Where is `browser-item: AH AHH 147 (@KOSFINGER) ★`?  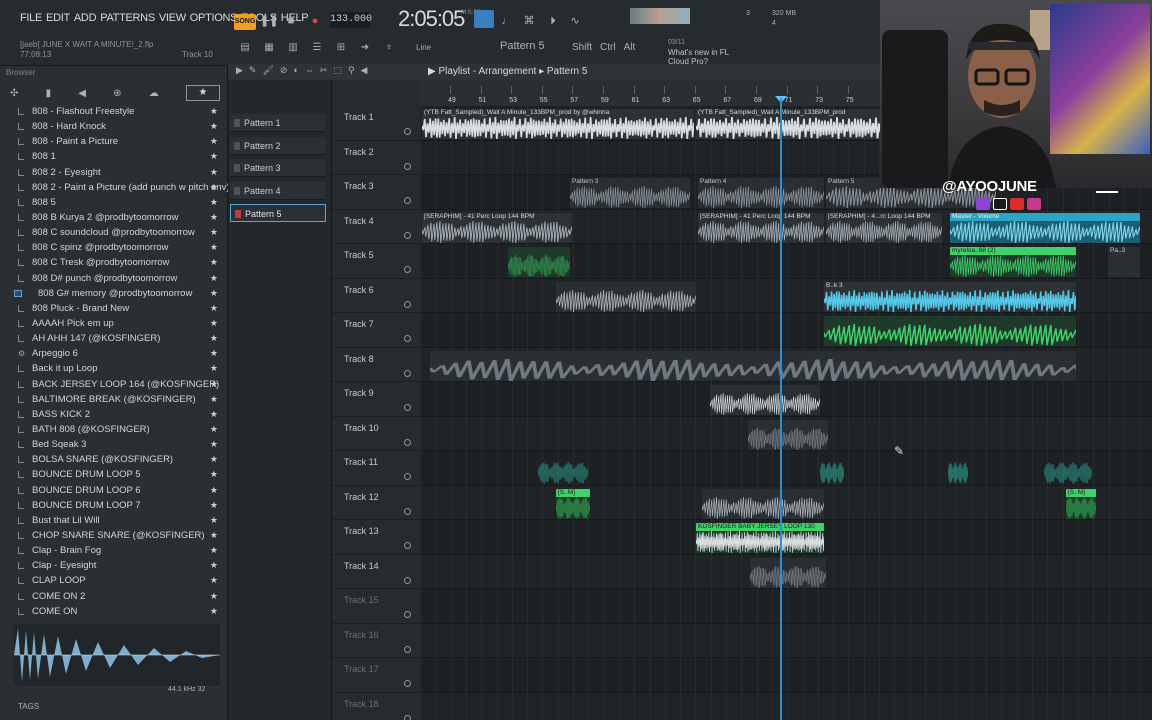
browser-item: AH AHH 147 (@KOSFINGER) ★ is located at coordinates (114, 338).